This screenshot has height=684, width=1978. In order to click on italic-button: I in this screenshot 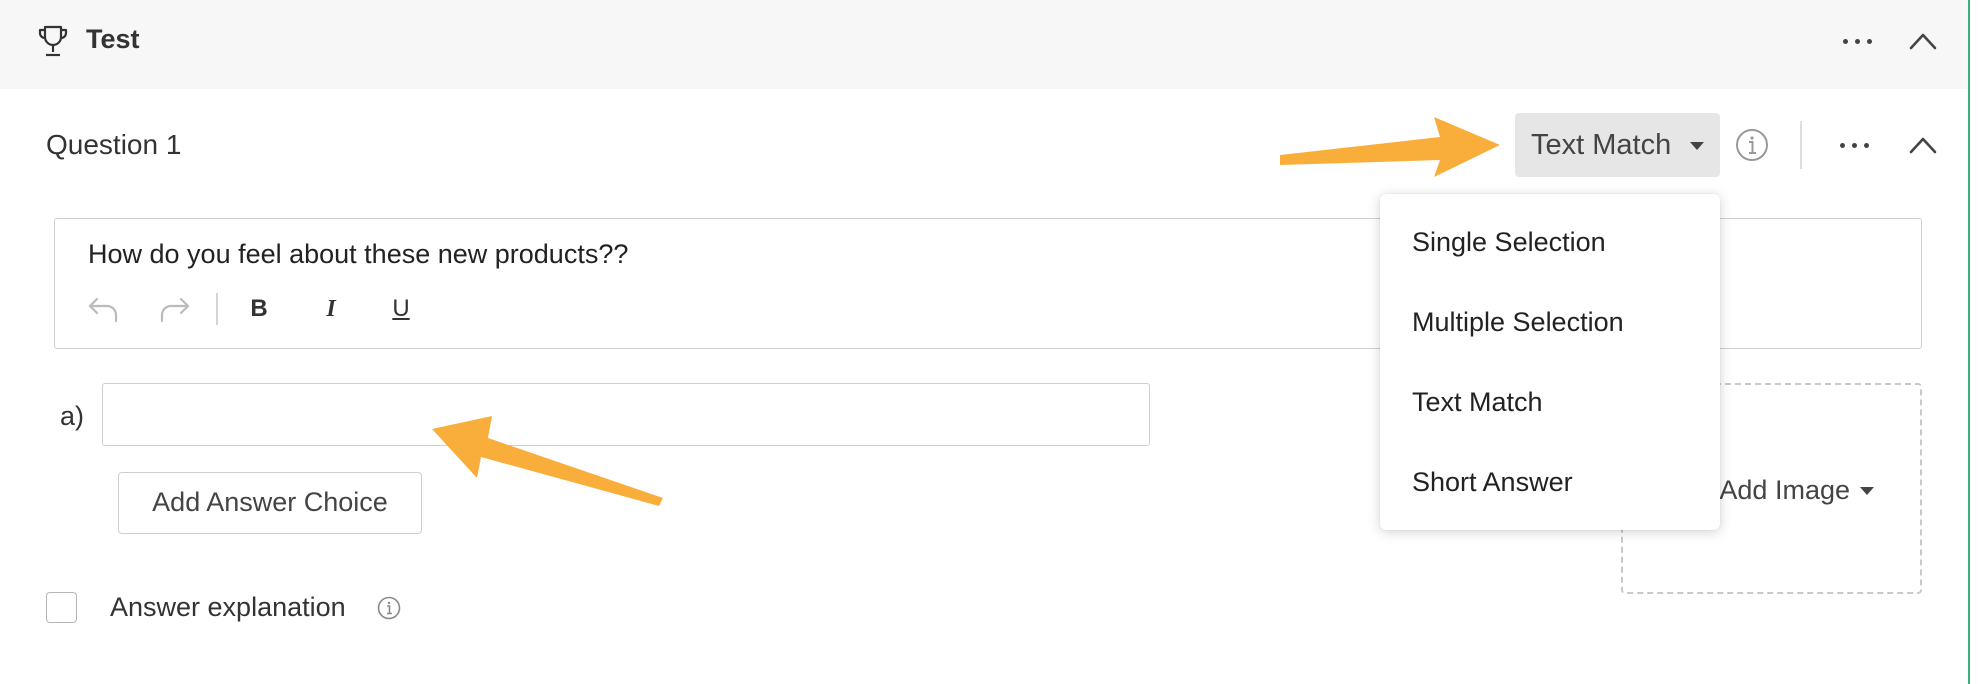, I will do `click(331, 309)`.